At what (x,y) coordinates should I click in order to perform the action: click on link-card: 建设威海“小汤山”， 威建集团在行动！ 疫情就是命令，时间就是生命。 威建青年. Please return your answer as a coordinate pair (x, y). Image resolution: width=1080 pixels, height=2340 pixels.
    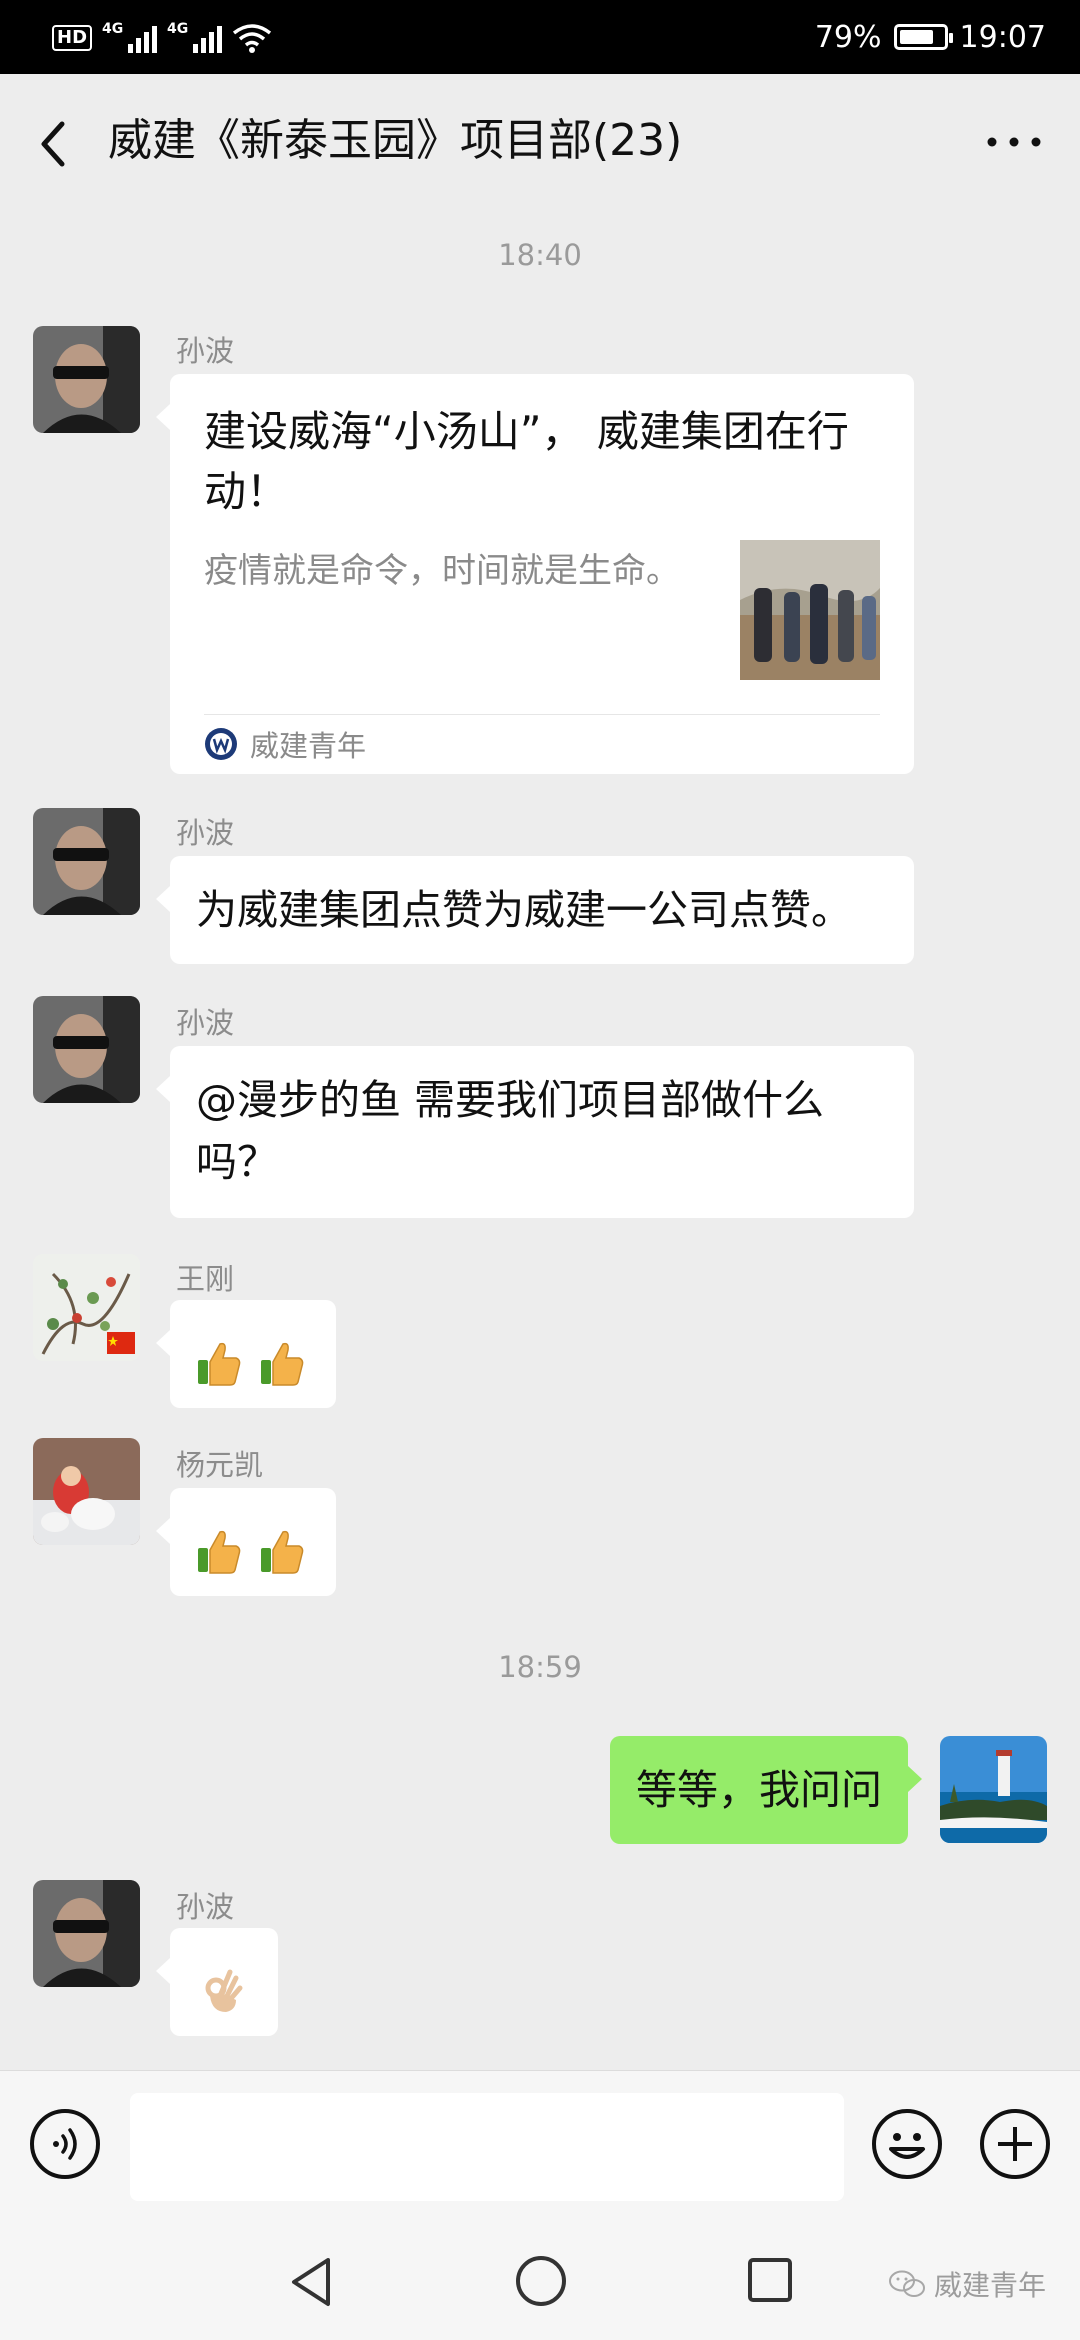
    Looking at the image, I should click on (535, 574).